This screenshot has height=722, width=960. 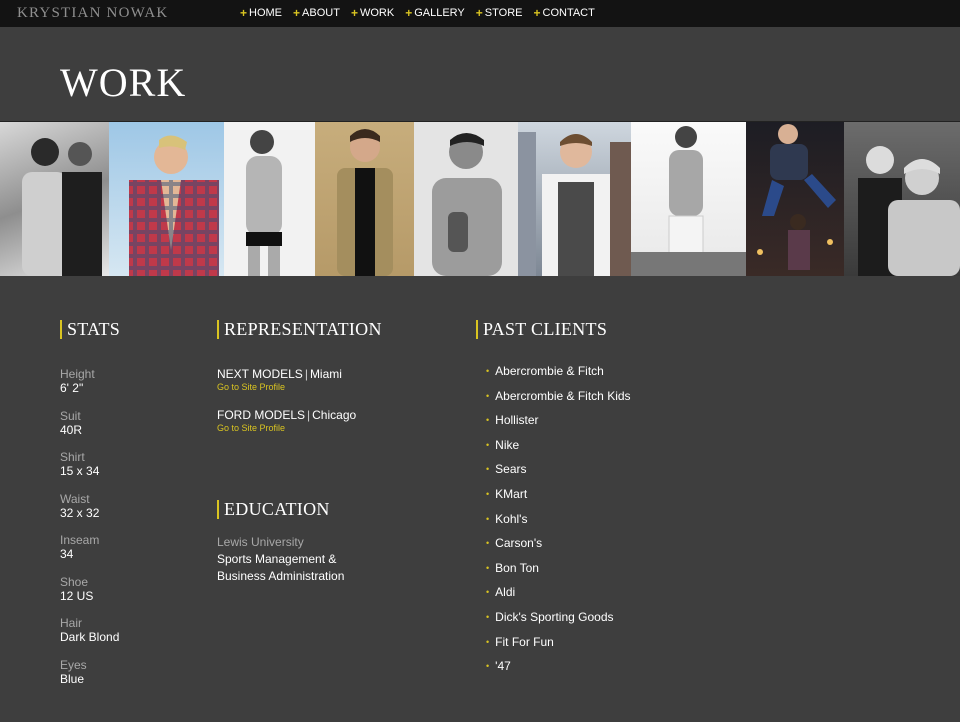 I want to click on stat-value: 15 x 34, so click(x=80, y=471).